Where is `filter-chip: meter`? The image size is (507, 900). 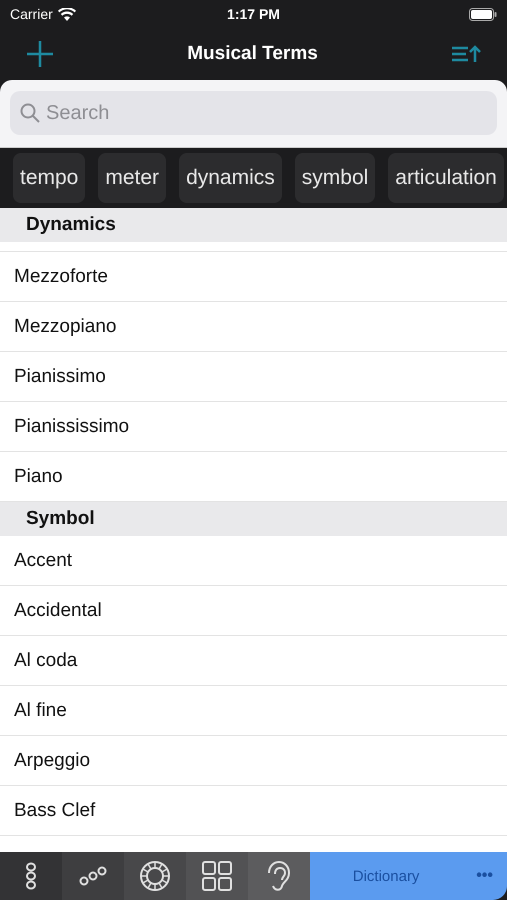 filter-chip: meter is located at coordinates (132, 178).